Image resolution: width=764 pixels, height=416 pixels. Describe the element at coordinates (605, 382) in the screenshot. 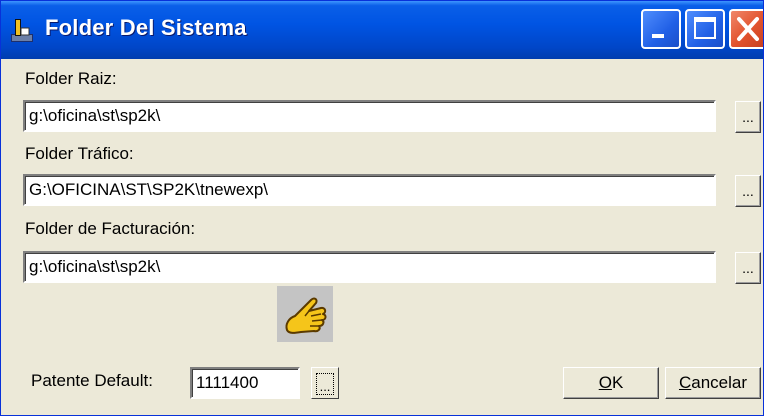

I see `ok-accel: O` at that location.